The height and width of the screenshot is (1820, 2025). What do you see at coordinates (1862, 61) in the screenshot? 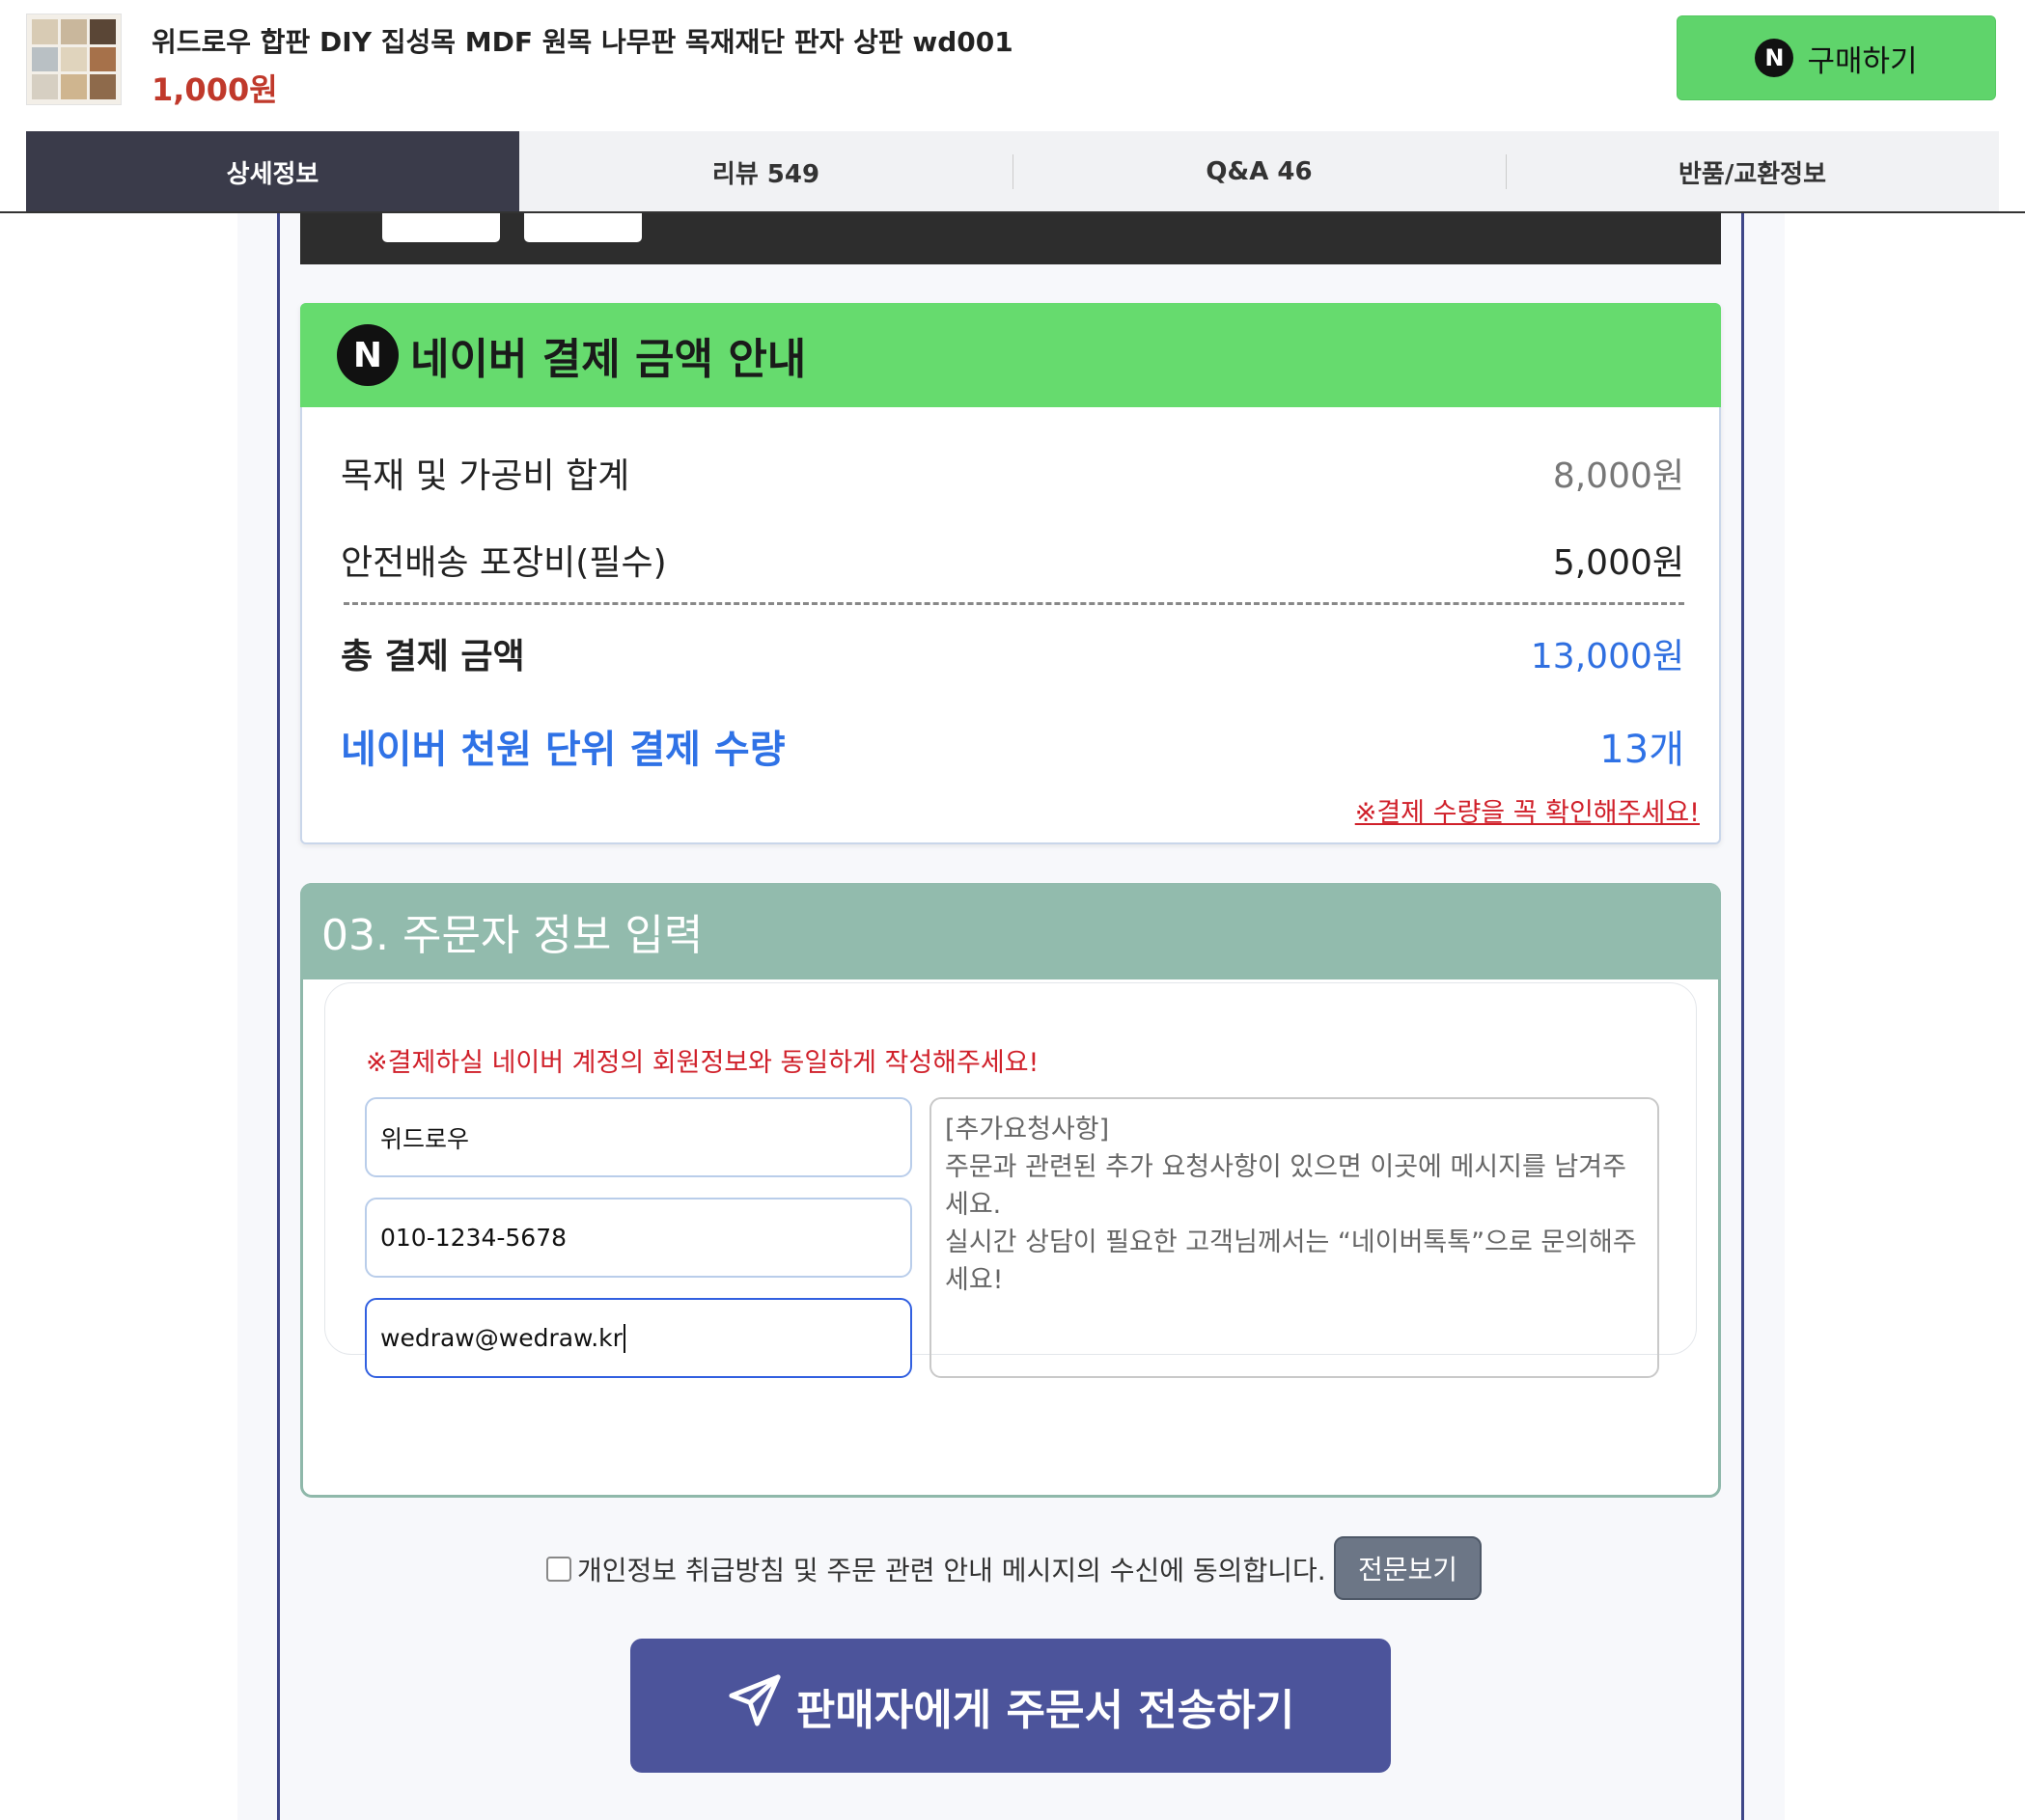
I see `buy-button-label: 구매하기` at bounding box center [1862, 61].